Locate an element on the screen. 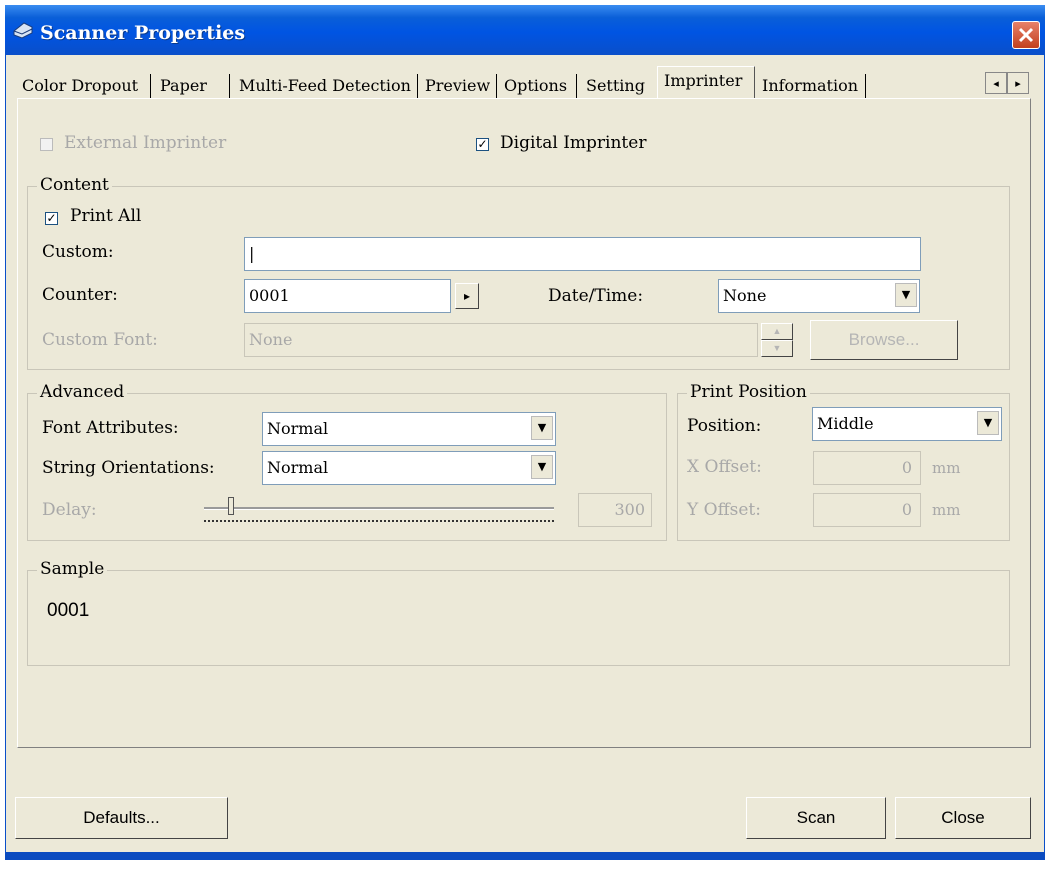  counter-input: 0001 is located at coordinates (347, 296).